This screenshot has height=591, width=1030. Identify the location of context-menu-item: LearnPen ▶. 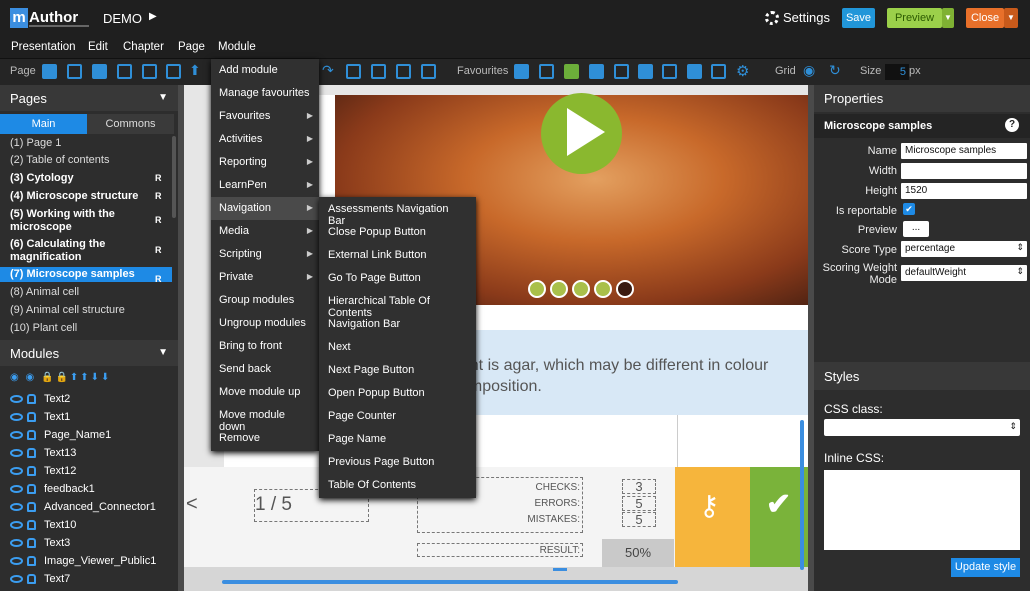
(265, 185).